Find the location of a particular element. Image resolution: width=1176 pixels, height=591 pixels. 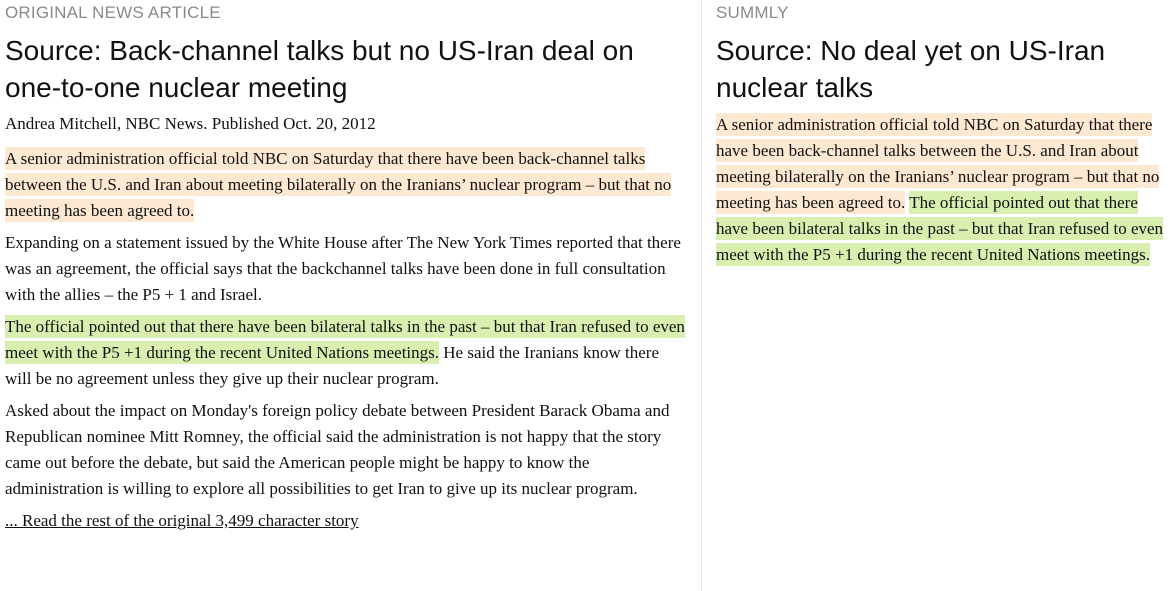

section-label-original: ORIGINAL NEWS ARTICLE is located at coordinates (113, 12).